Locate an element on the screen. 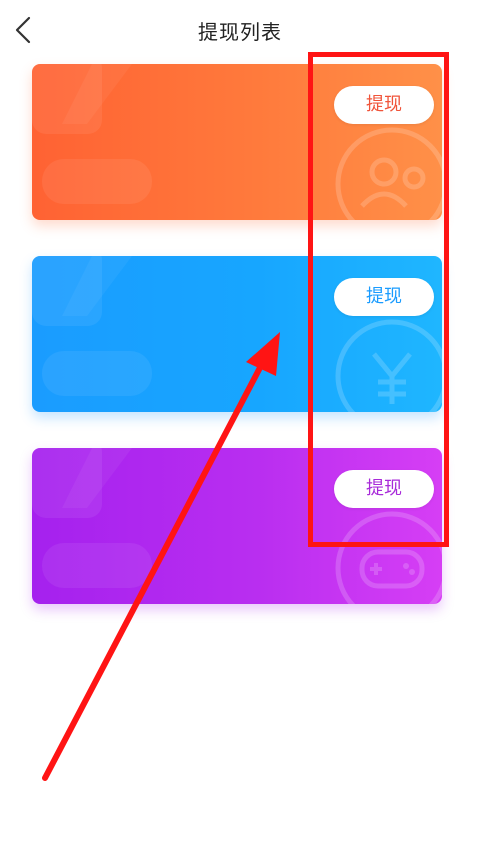 Image resolution: width=480 pixels, height=856 pixels. page-title: 提现列表 is located at coordinates (240, 32).